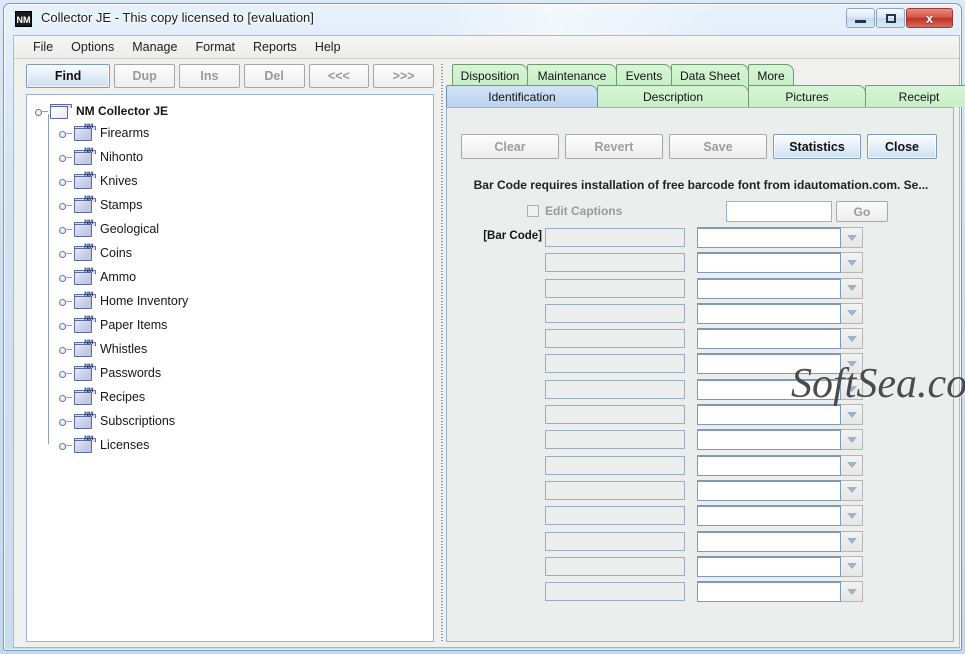  Describe the element at coordinates (154, 47) in the screenshot. I see `menu-manage: Manage` at that location.